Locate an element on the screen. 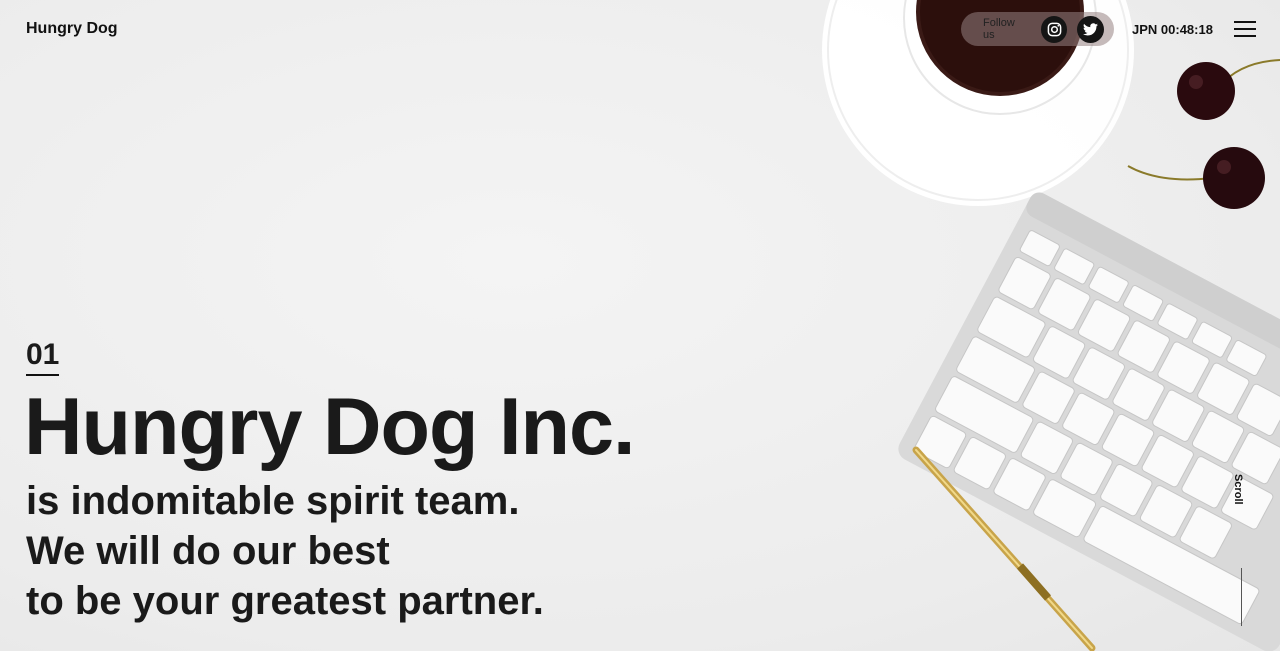 The image size is (1280, 651). hero-tagline-line: to be your greatest partner. is located at coordinates (285, 601).